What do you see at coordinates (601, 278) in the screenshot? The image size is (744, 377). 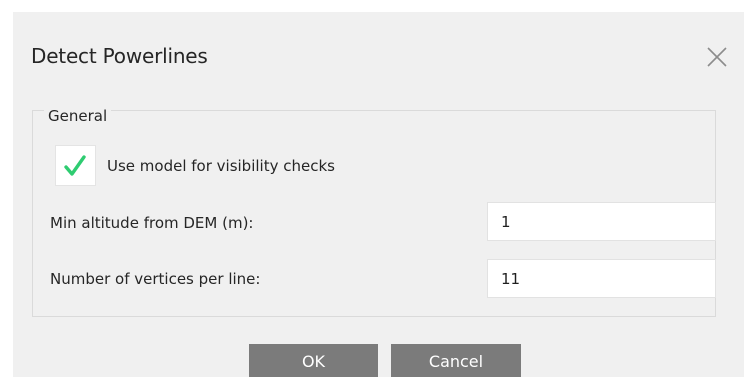 I see `vertices-per-line-input` at bounding box center [601, 278].